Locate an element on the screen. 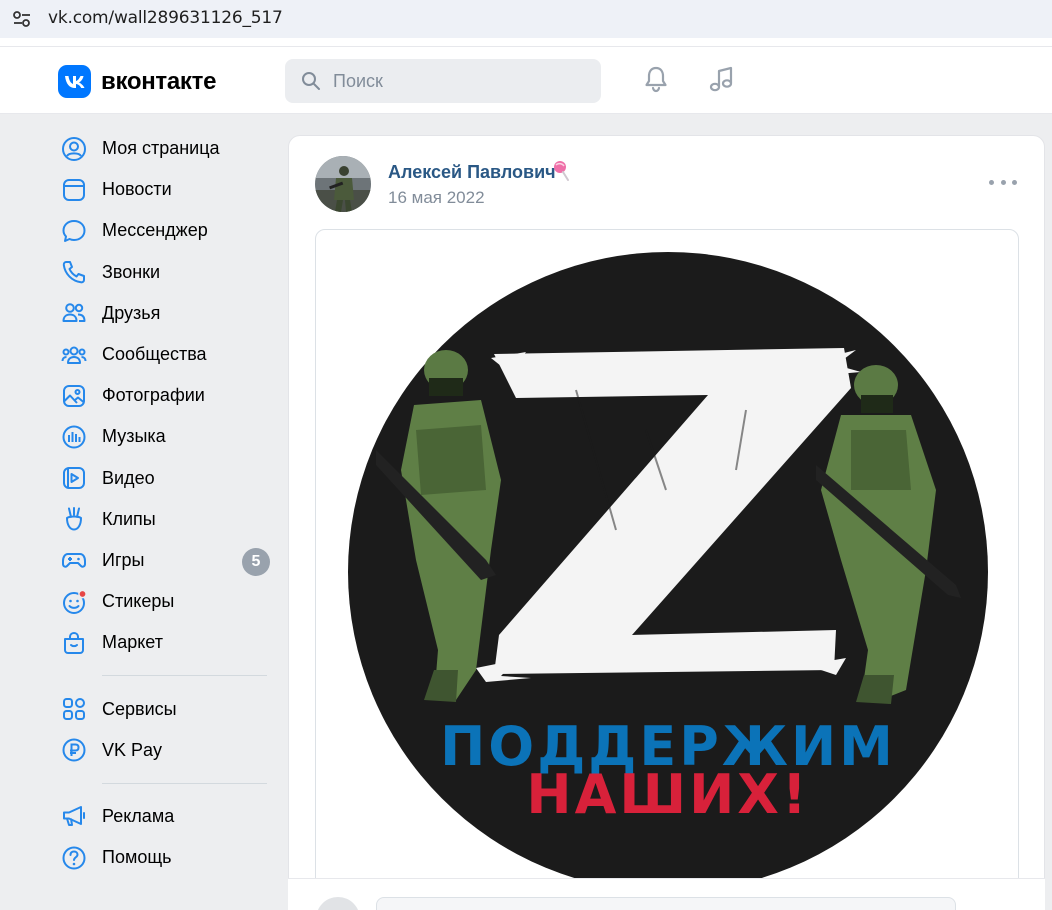 Image resolution: width=1052 pixels, height=910 pixels. sidebar-item-label: Видео is located at coordinates (128, 477).